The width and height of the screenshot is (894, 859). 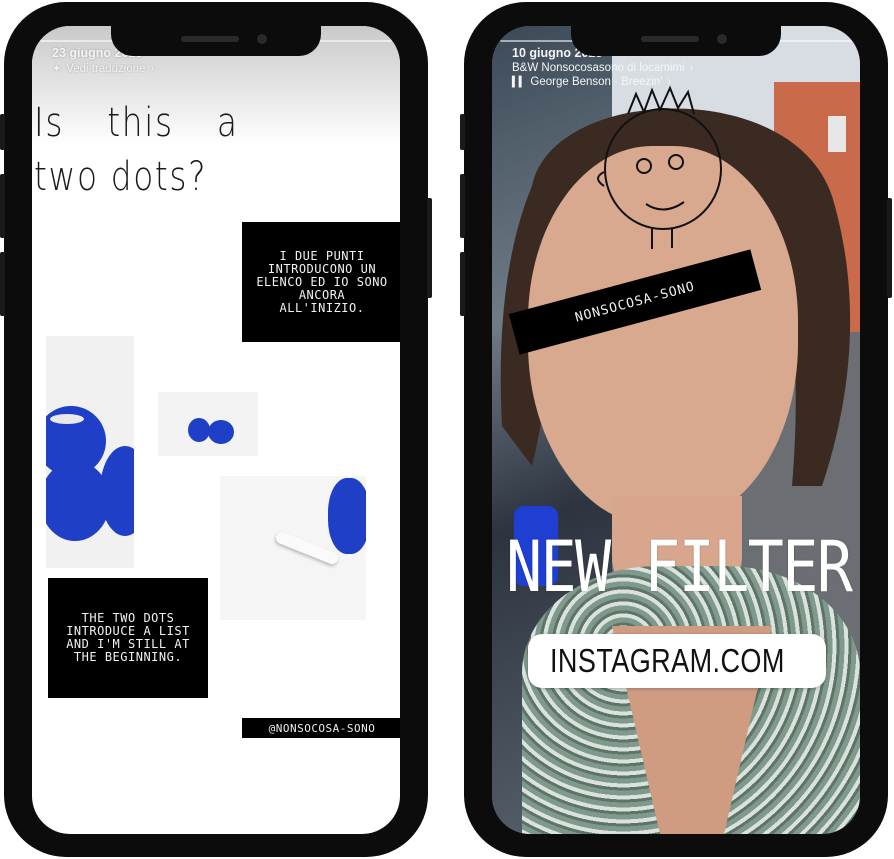 I want to click on title-word: a, so click(x=227, y=123).